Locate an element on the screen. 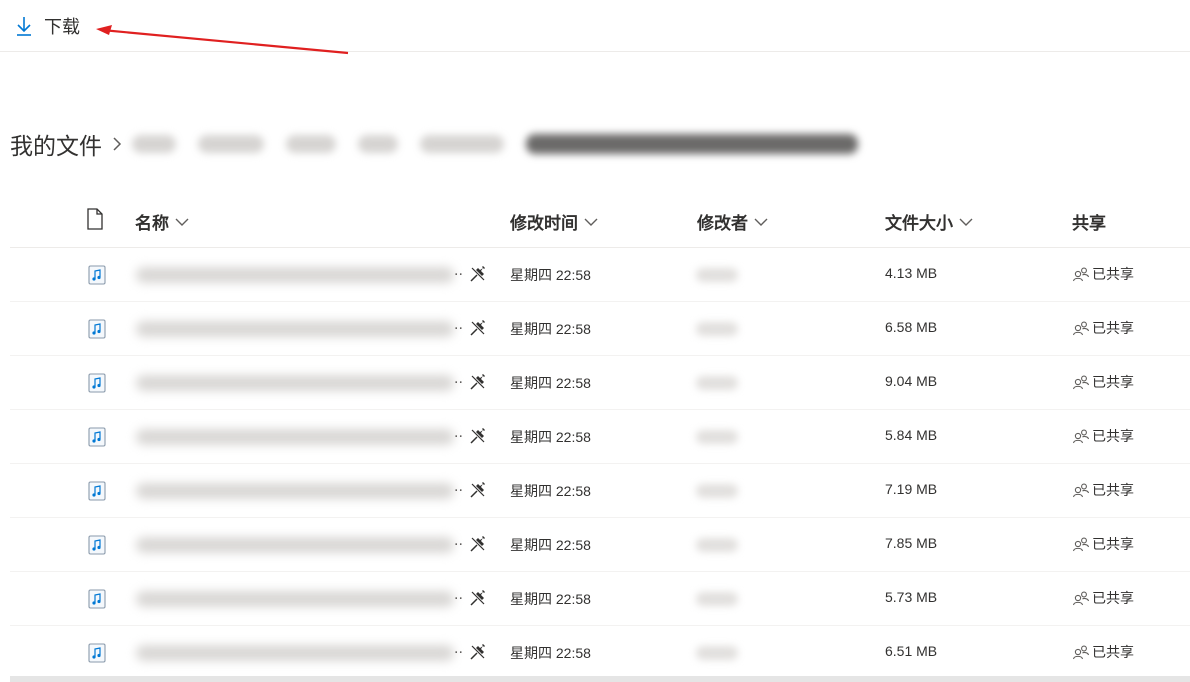 Image resolution: width=1190 pixels, height=682 pixels. file-size: 5.84 MB is located at coordinates (911, 435).